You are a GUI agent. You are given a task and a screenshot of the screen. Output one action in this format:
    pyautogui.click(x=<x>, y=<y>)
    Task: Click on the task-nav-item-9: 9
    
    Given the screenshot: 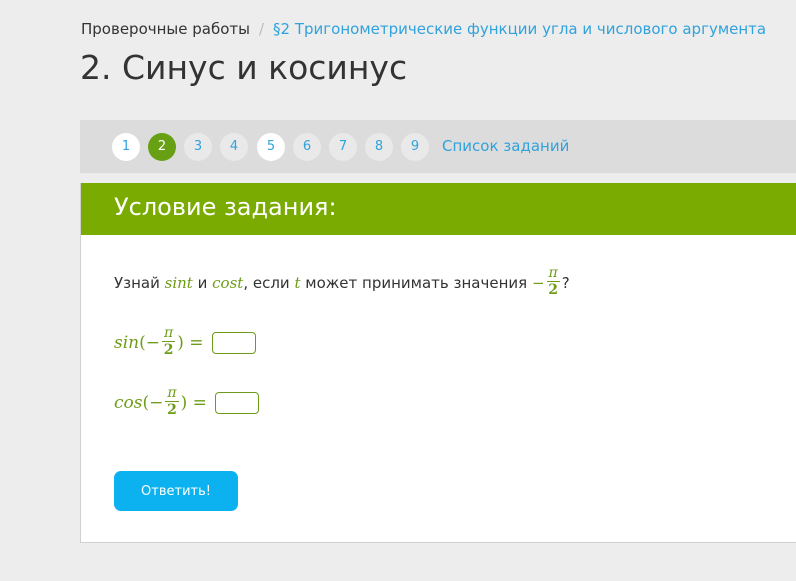 What is the action you would take?
    pyautogui.click(x=415, y=147)
    